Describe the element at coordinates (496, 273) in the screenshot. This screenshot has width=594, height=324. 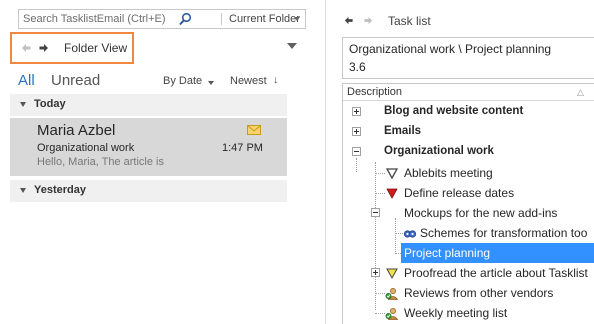
I see `tree-item-label: Proofread the article about Tasklist` at that location.